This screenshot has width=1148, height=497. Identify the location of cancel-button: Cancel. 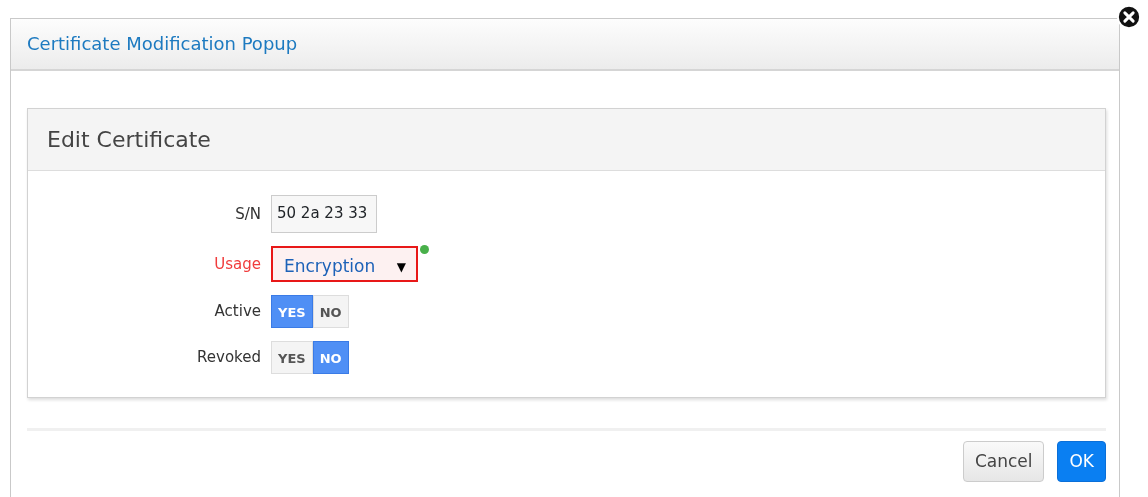
(1003, 461).